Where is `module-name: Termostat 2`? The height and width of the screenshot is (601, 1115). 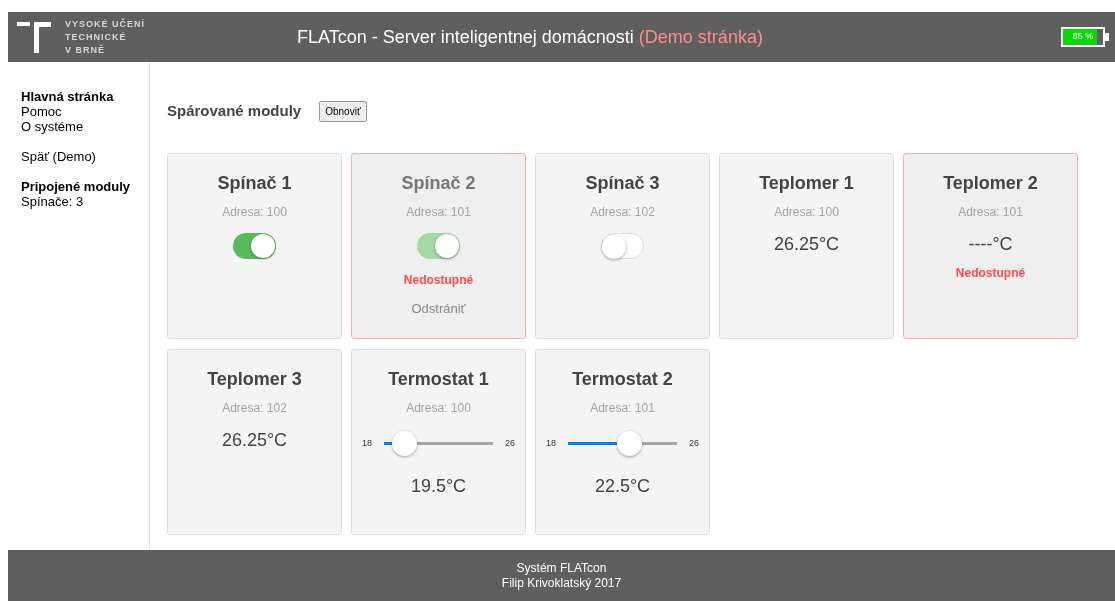 module-name: Termostat 2 is located at coordinates (622, 378).